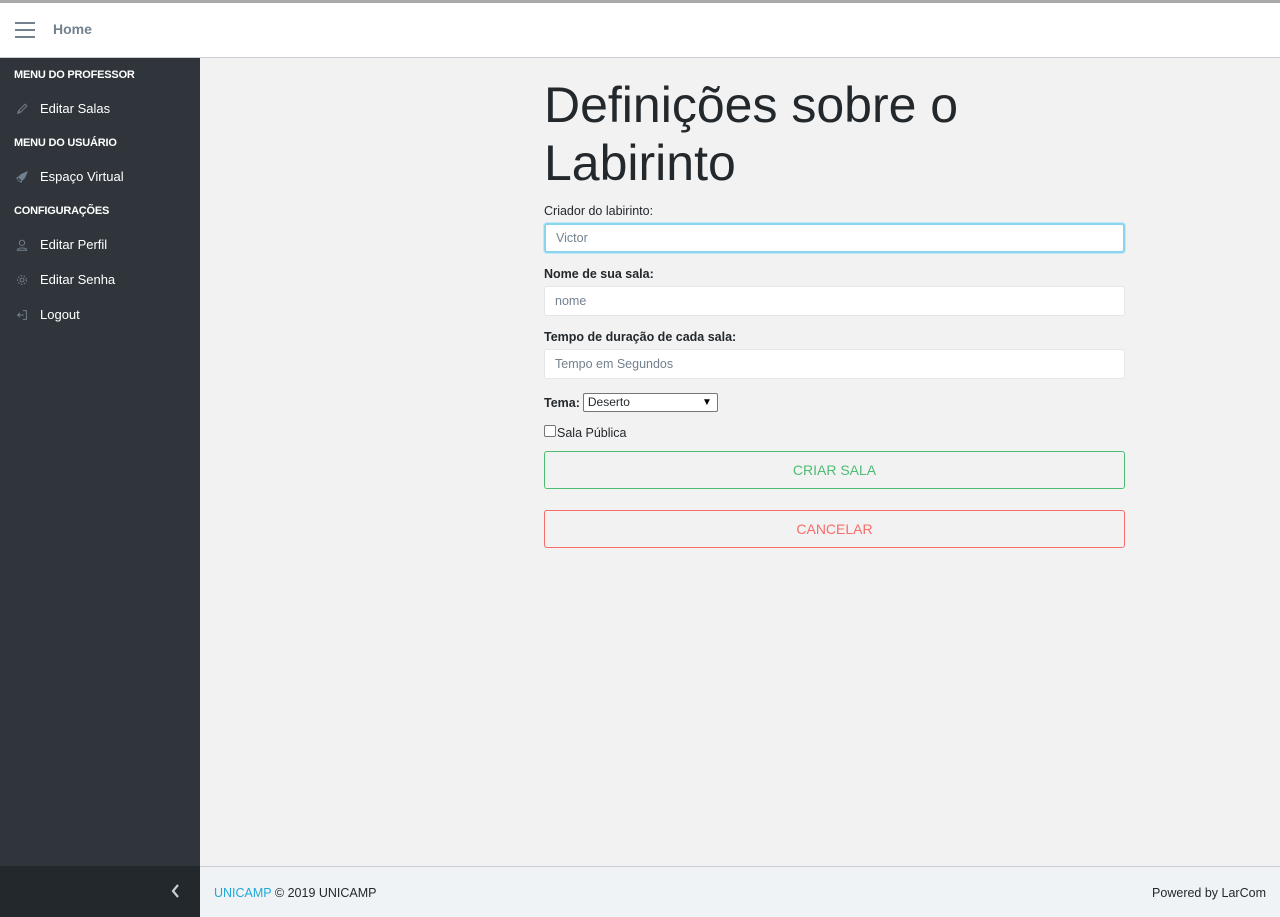  I want to click on sidebar-item-label: Logout, so click(60, 314).